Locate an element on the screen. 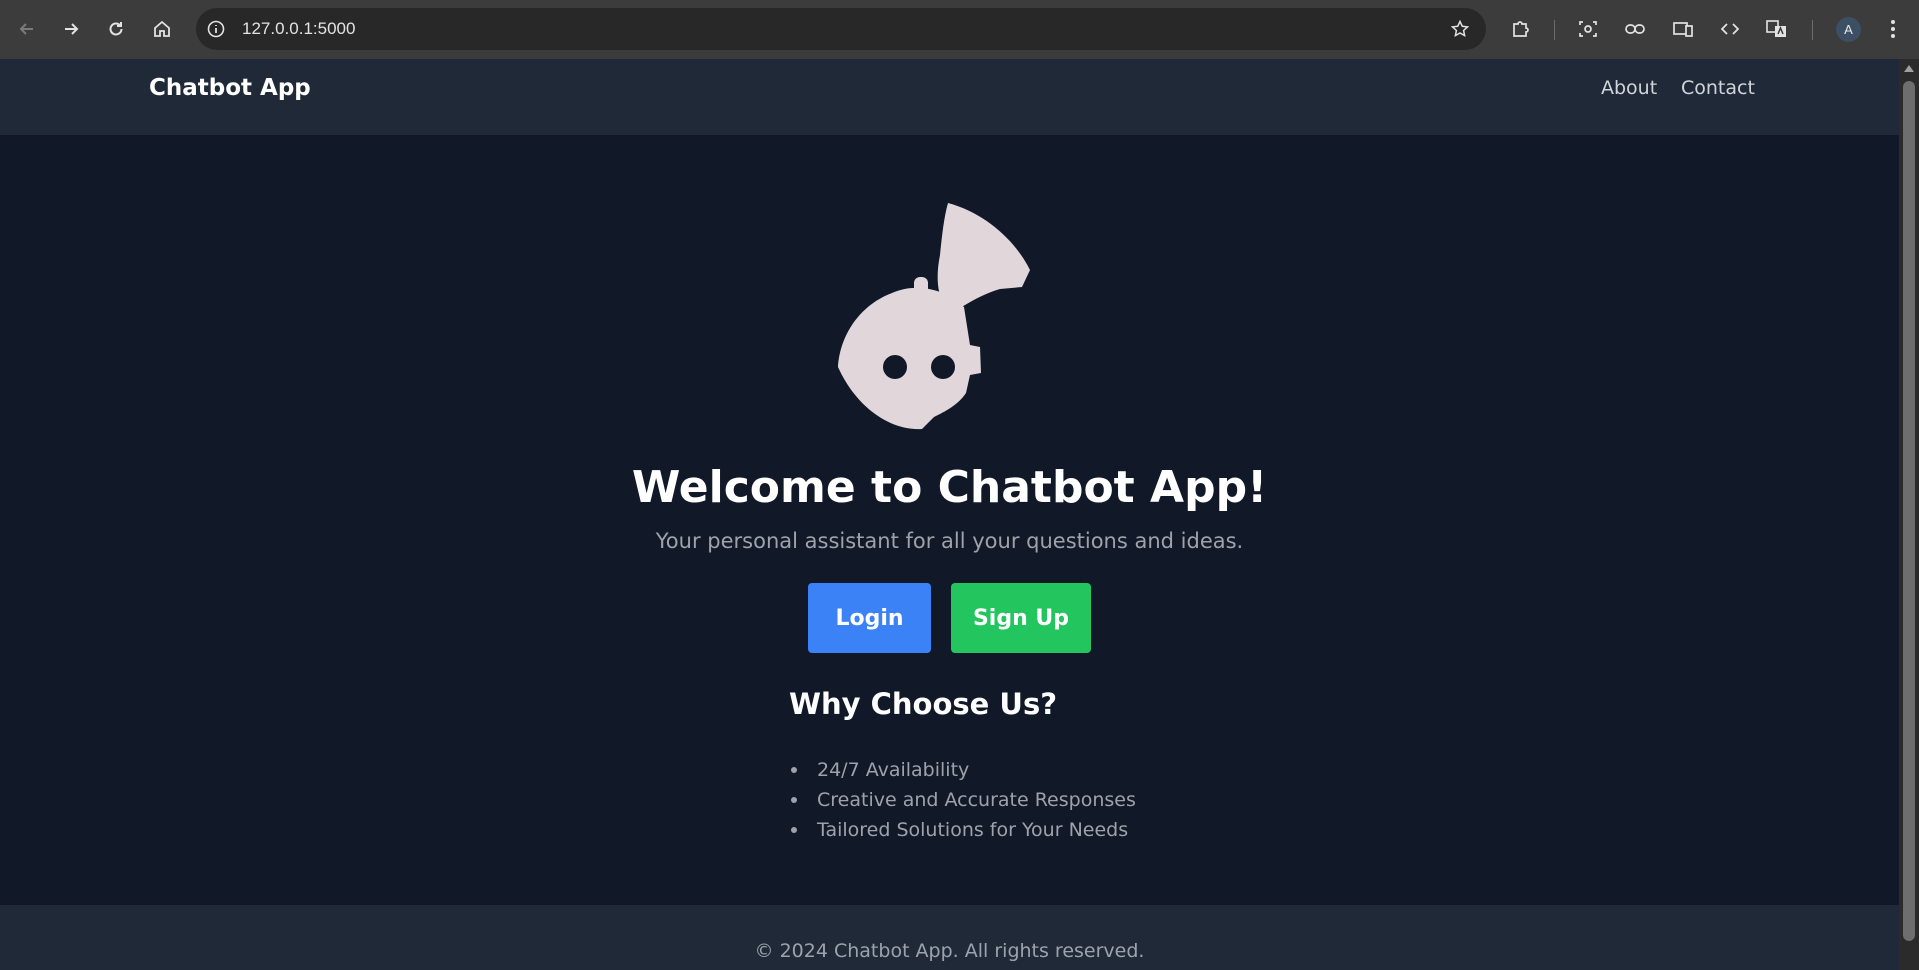 This screenshot has height=970, width=1919. url-text: 127.0.0.1:5000 is located at coordinates (298, 29).